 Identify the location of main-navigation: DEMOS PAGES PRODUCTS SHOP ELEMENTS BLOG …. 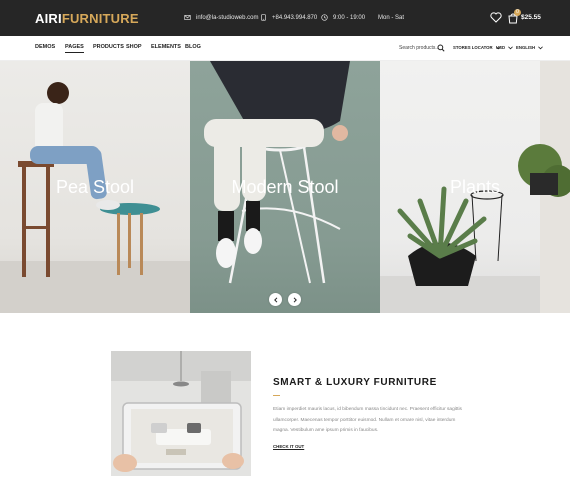
(285, 48).